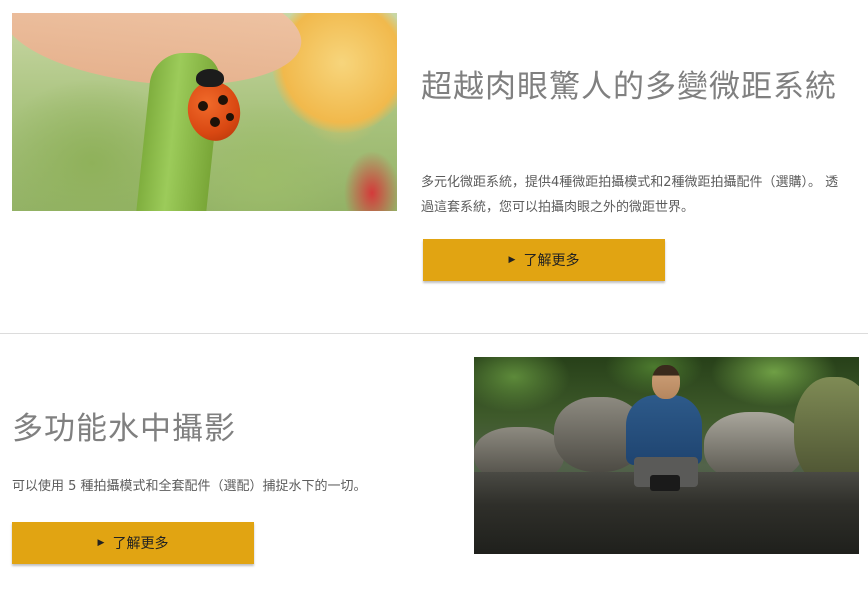 The height and width of the screenshot is (600, 868). I want to click on underwater-title: 多功能水中攝影, so click(124, 429).